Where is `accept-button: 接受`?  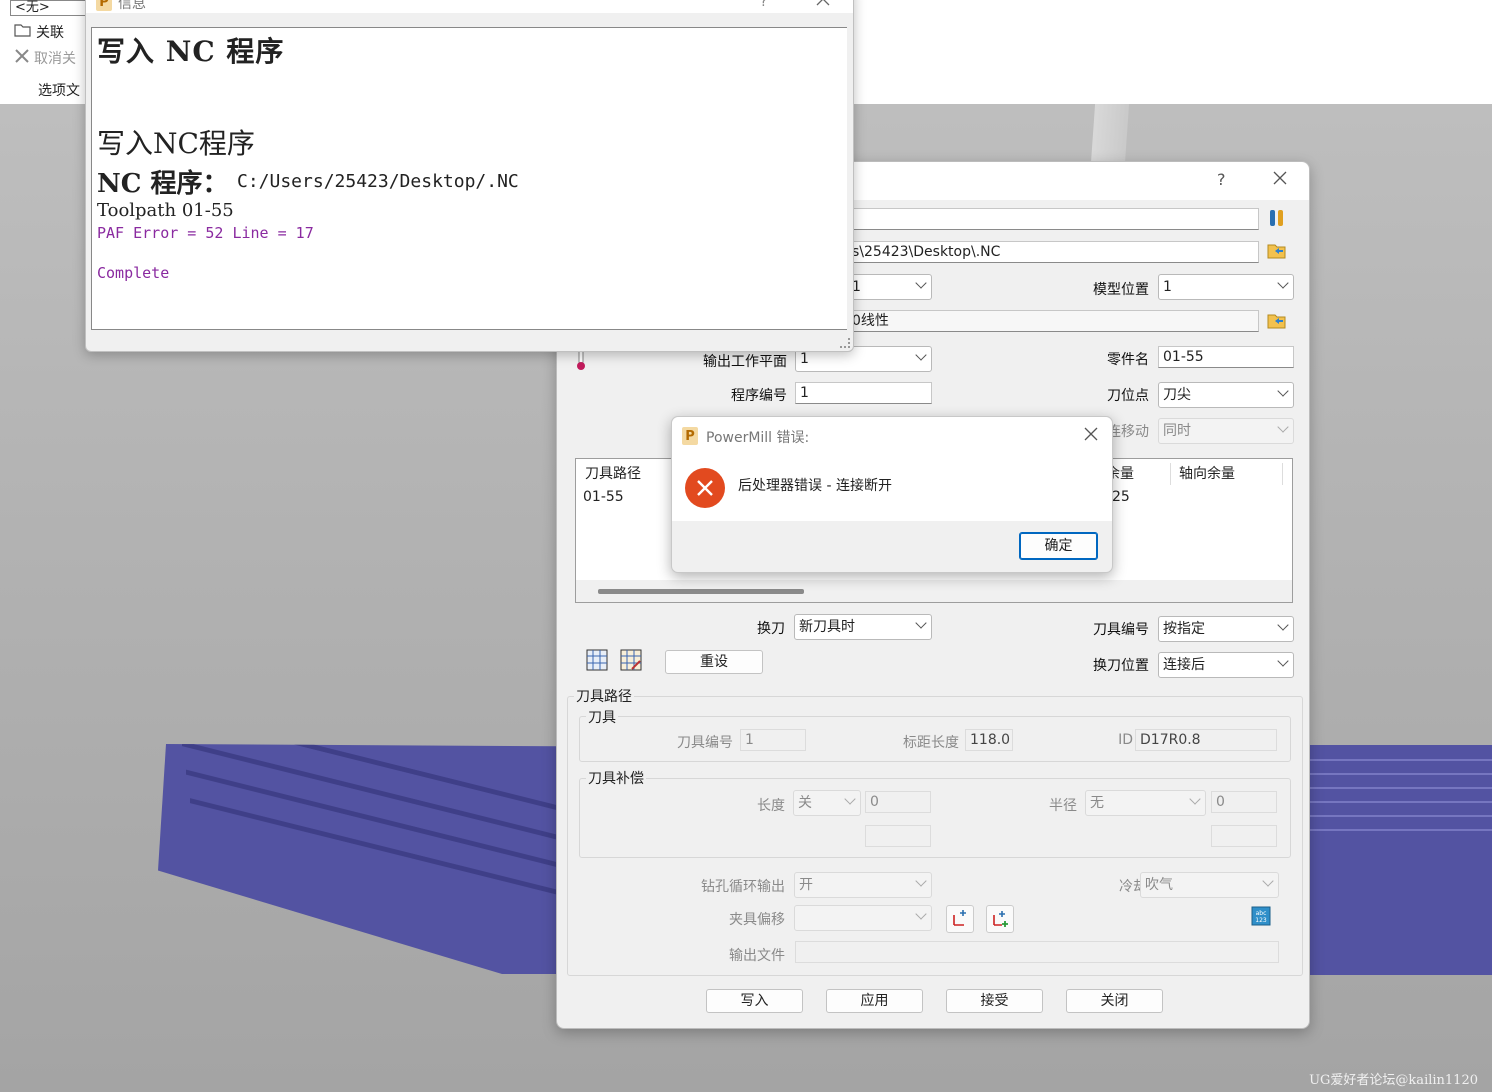 accept-button: 接受 is located at coordinates (994, 1001).